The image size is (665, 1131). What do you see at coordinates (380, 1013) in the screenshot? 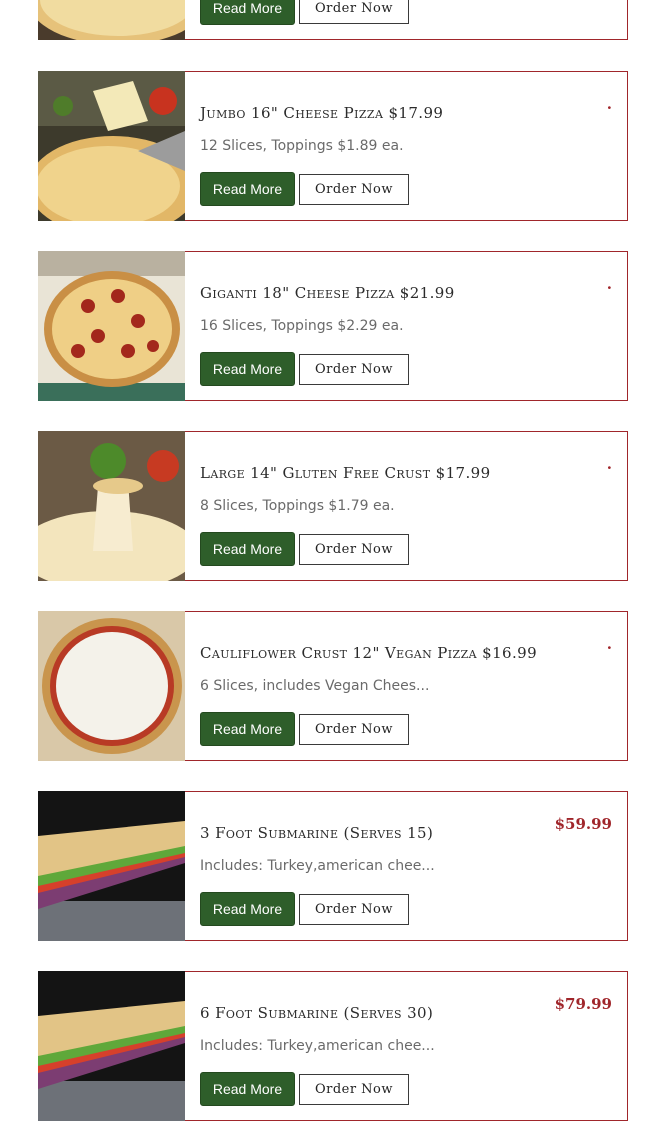
I see `item-title: 6 Foot Submarine (Serves 30)` at bounding box center [380, 1013].